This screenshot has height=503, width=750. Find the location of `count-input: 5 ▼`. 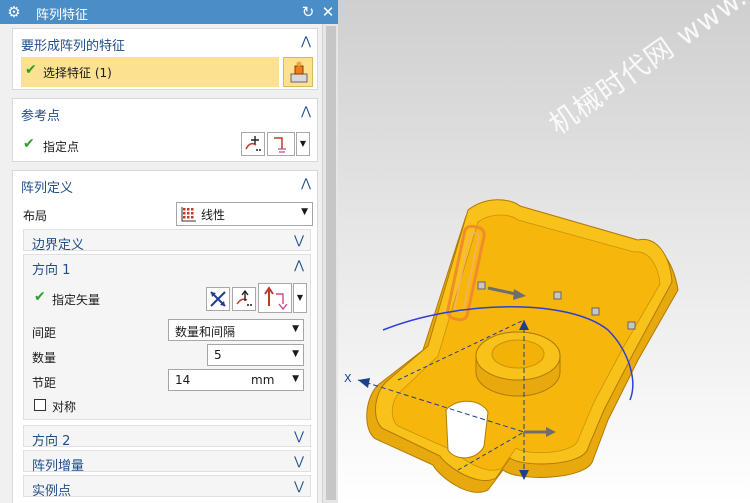

count-input: 5 ▼ is located at coordinates (255, 355).